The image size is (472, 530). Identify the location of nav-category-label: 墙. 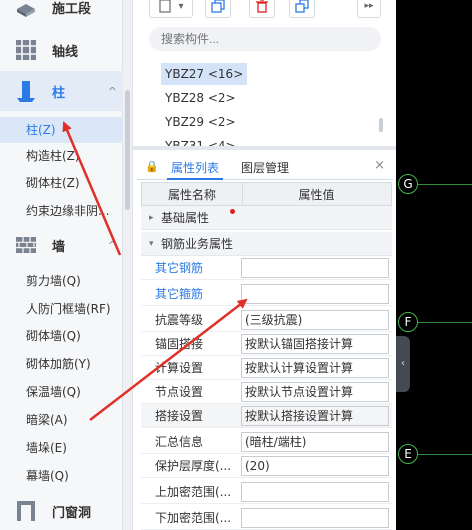
(59, 247).